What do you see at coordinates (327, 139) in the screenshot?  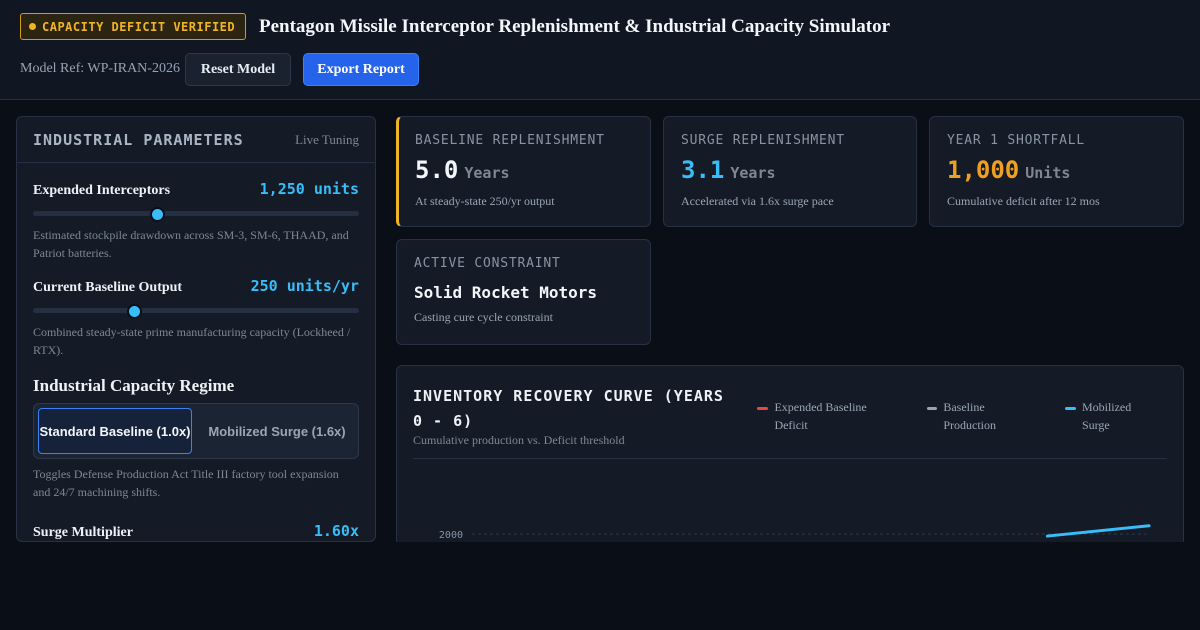 I see `panel-subtitle: Live Tuning` at bounding box center [327, 139].